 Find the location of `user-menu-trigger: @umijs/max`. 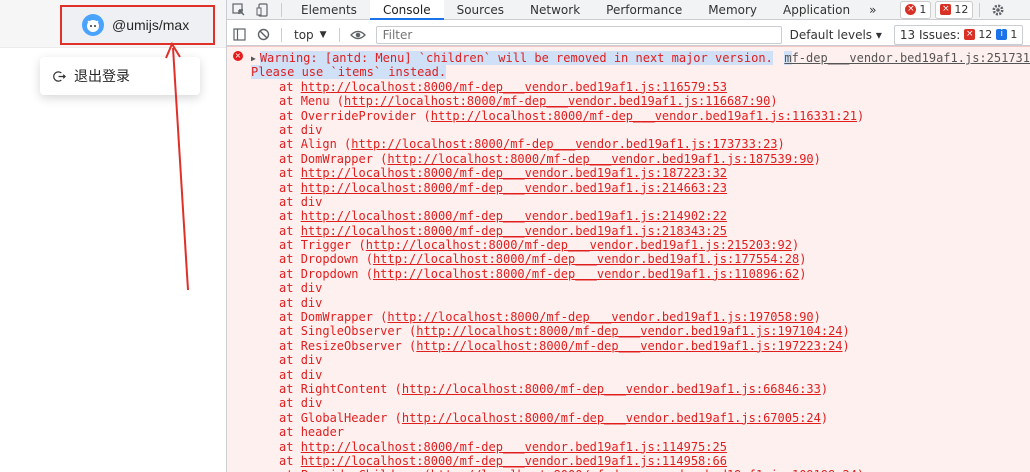

user-menu-trigger: @umijs/max is located at coordinates (137, 25).